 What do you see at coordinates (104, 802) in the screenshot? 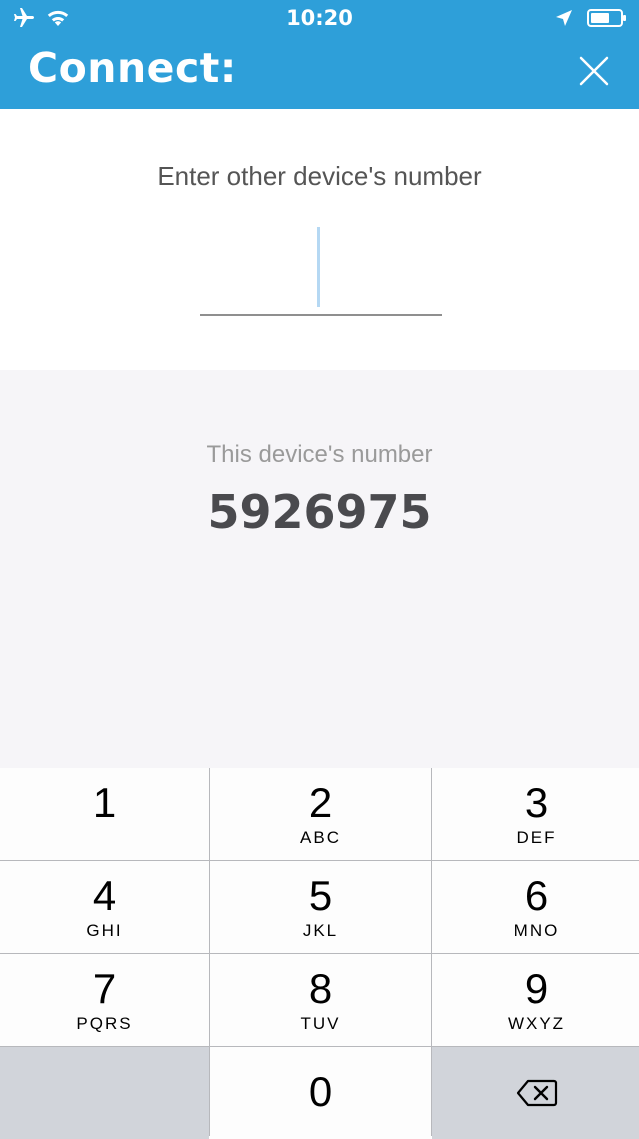
I see `key-digit: 1` at bounding box center [104, 802].